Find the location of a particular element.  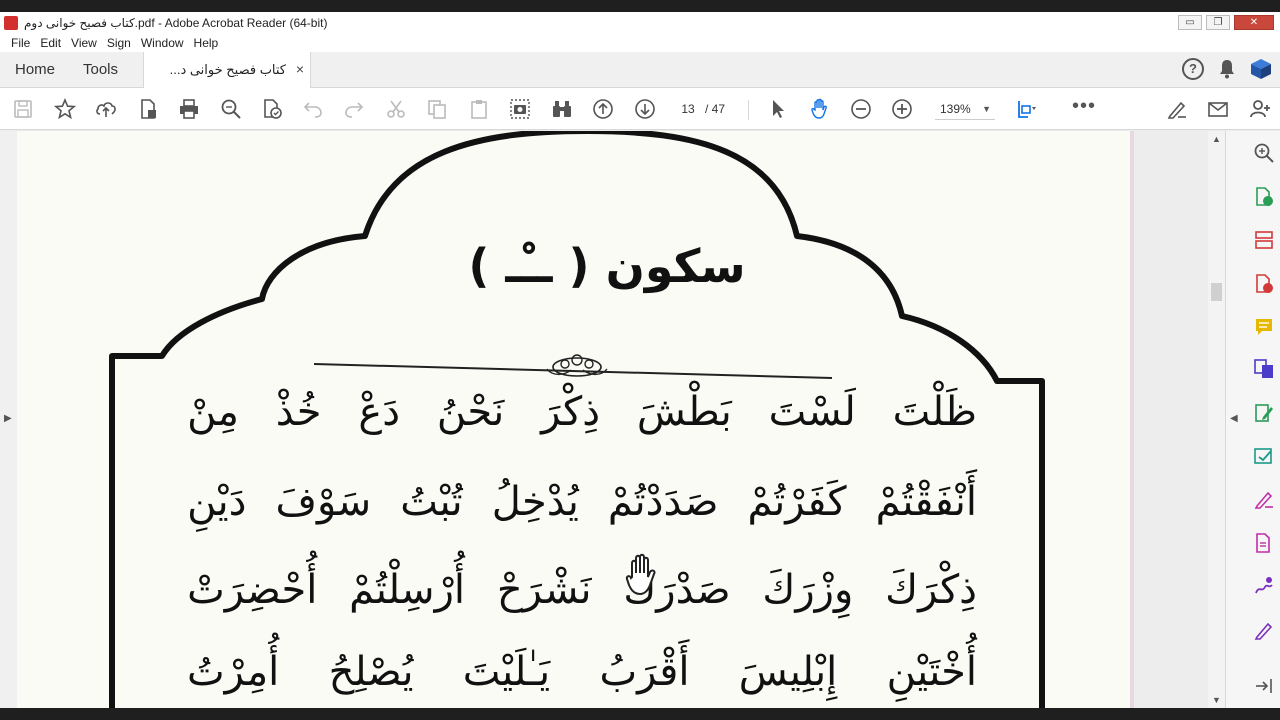

share-user-icon is located at coordinates (1260, 109).